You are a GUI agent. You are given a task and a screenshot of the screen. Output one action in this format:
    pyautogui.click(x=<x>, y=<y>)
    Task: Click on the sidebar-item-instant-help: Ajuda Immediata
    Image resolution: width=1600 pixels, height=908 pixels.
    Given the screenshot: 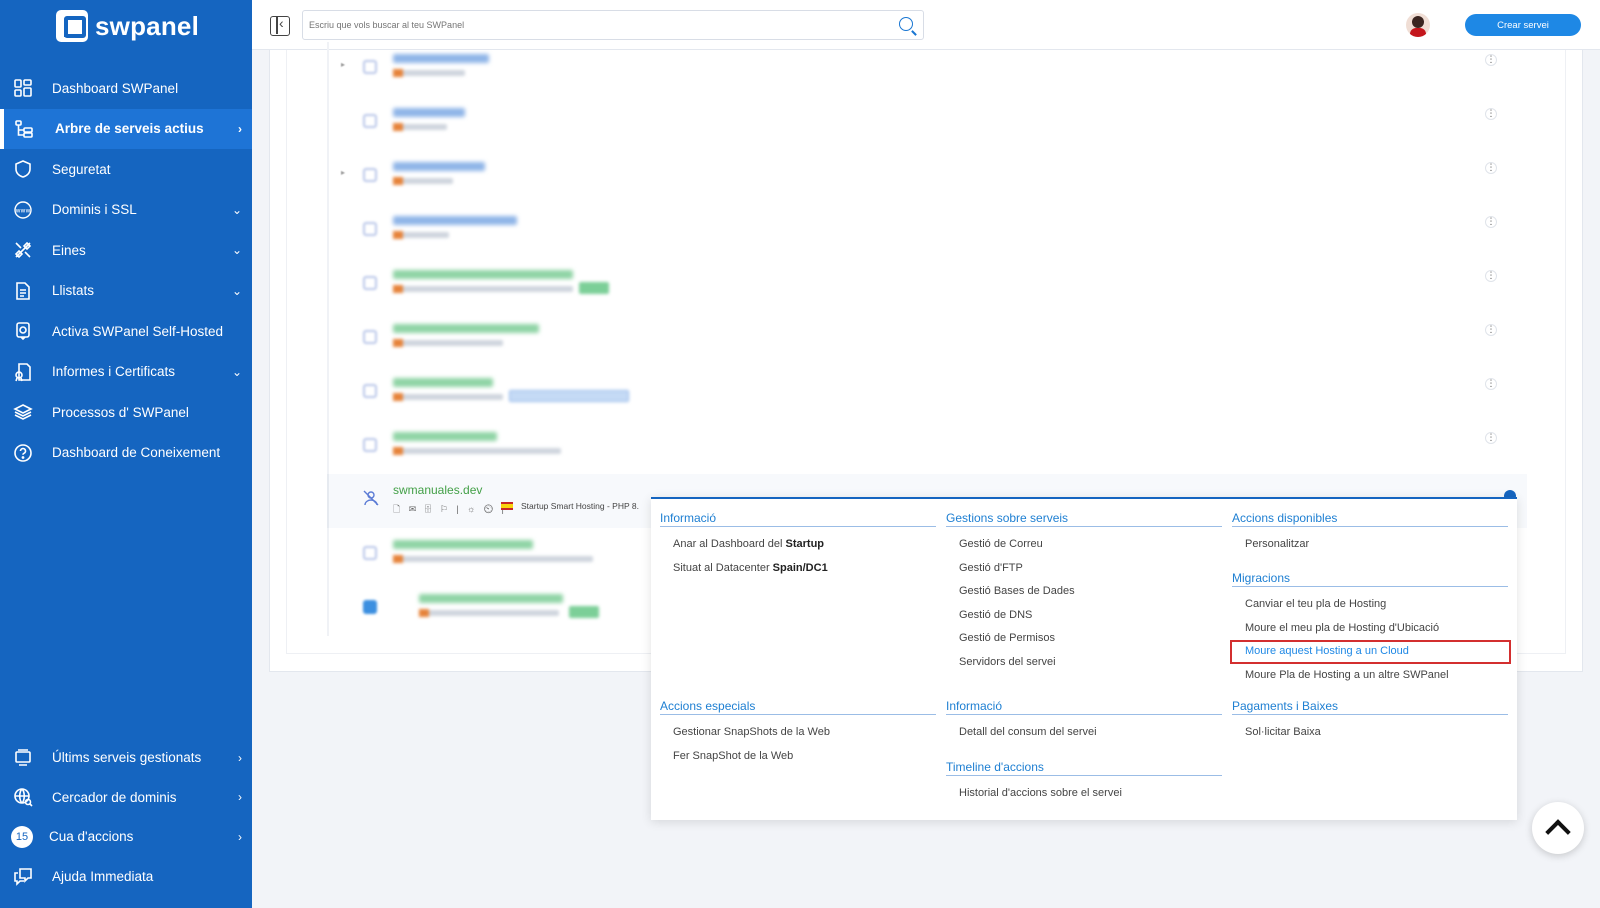 What is the action you would take?
    pyautogui.click(x=126, y=877)
    